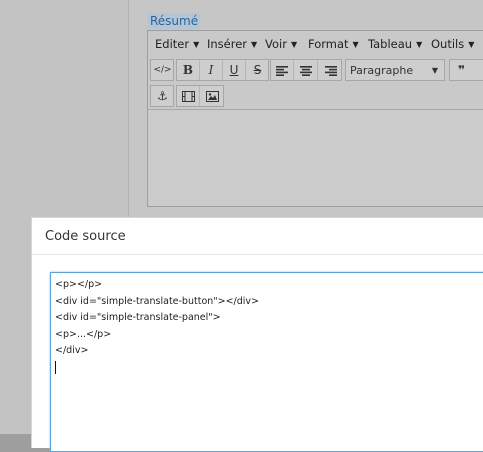 This screenshot has height=452, width=483. What do you see at coordinates (257, 254) in the screenshot?
I see `dialog-divider` at bounding box center [257, 254].